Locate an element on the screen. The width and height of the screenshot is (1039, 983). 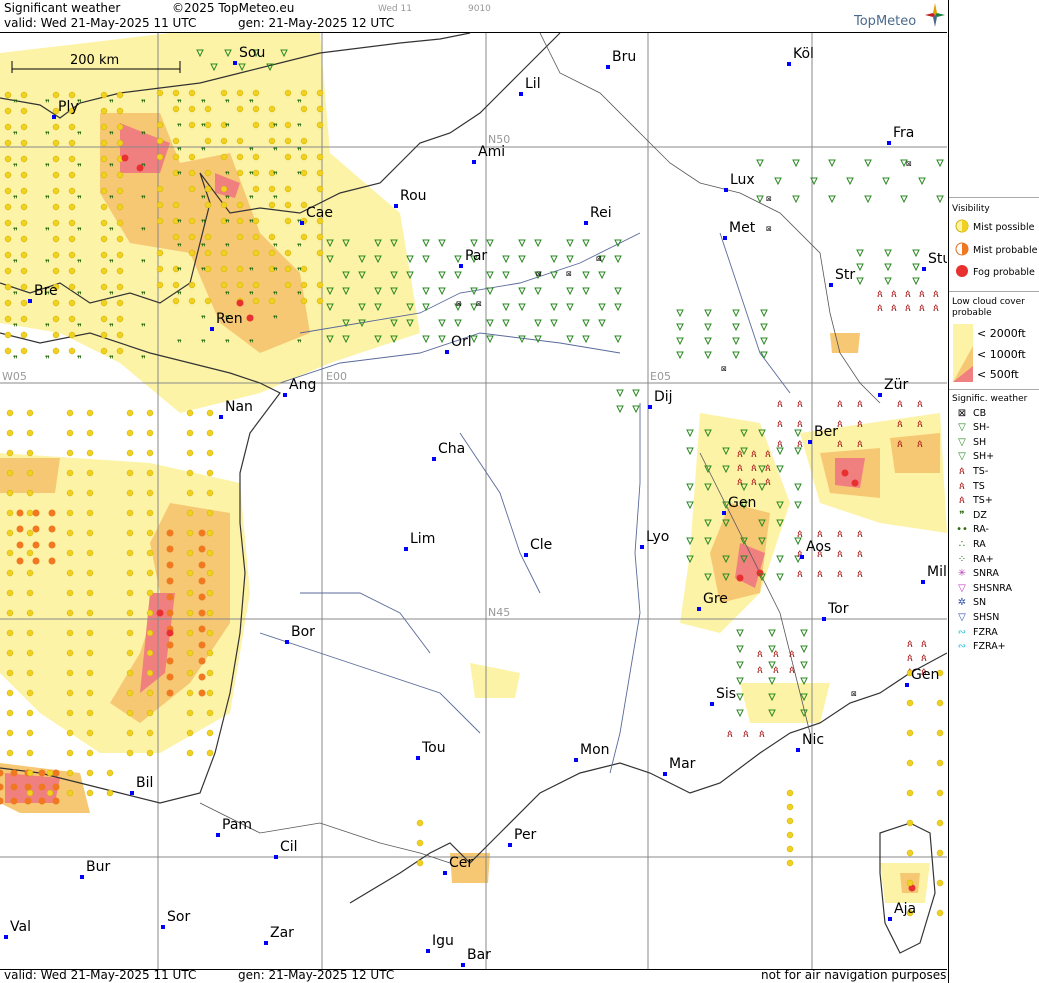
city-label: Aos is located at coordinates (818, 547).